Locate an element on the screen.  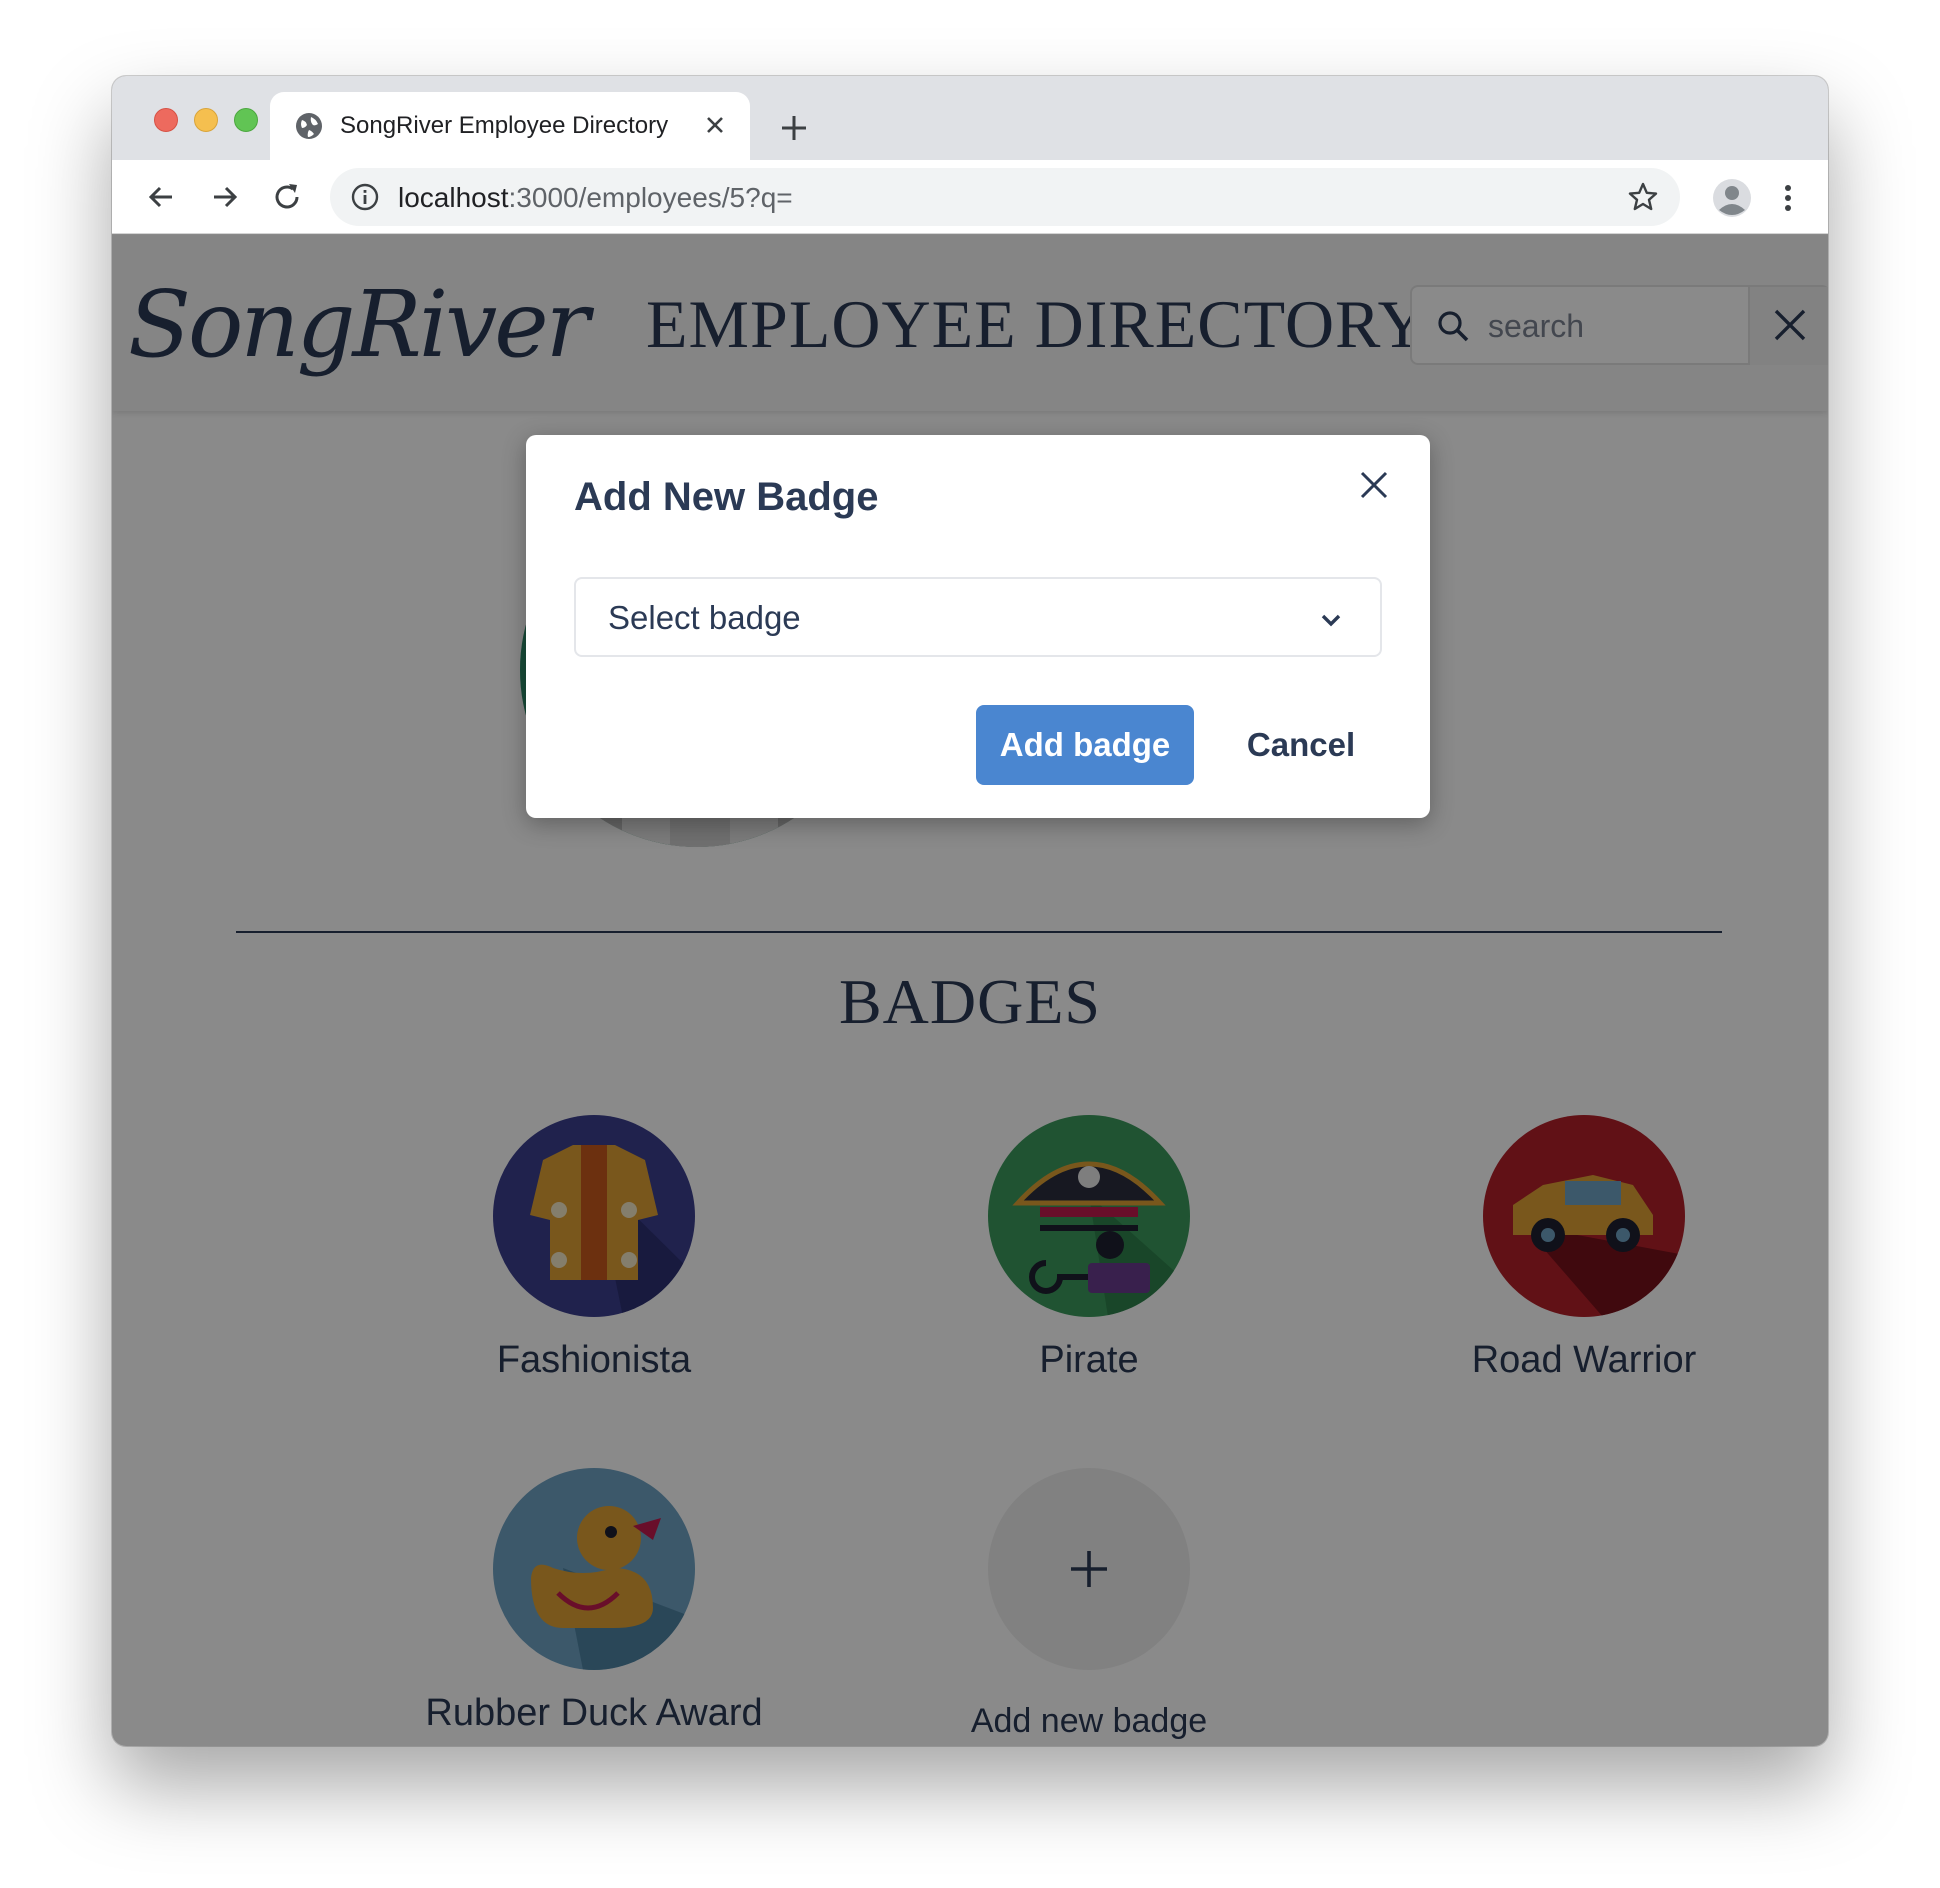
cancel-button: Cancel is located at coordinates (1301, 745).